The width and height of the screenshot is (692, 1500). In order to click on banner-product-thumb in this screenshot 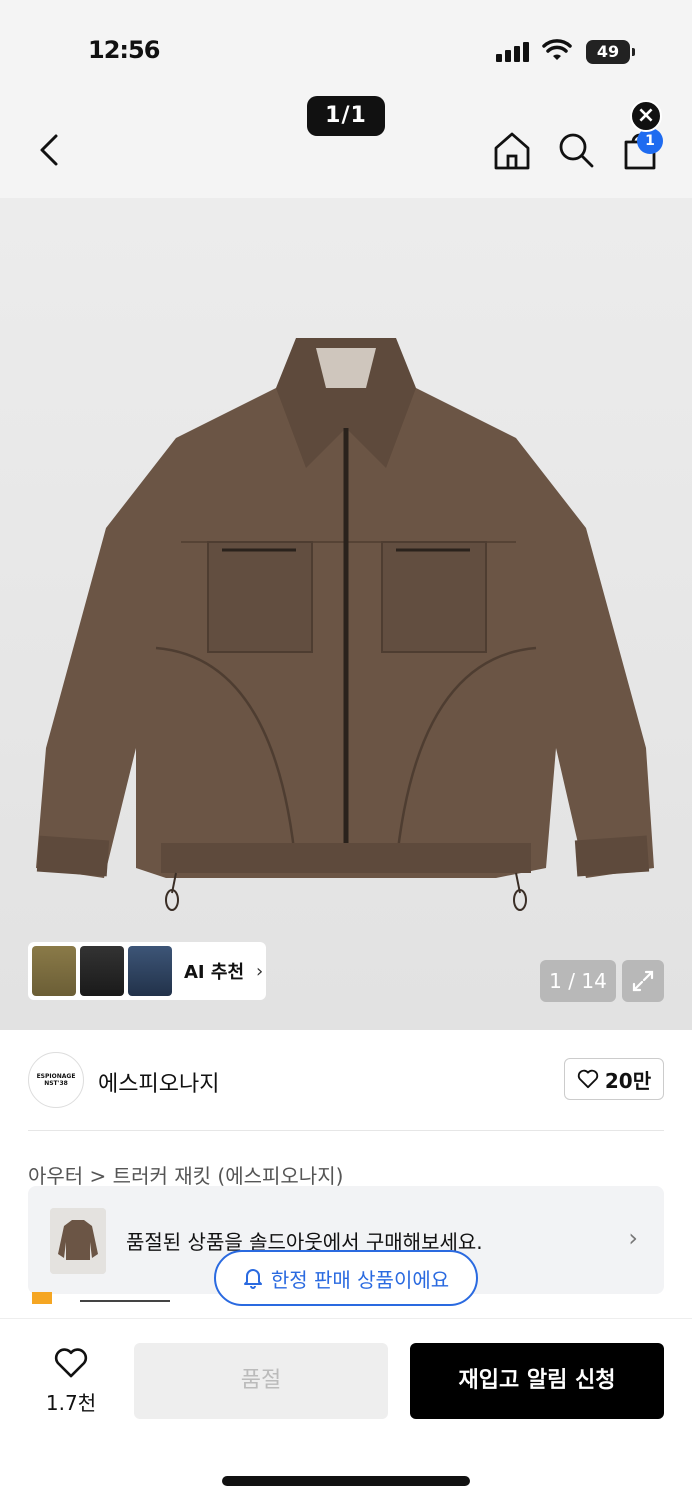, I will do `click(78, 1241)`.